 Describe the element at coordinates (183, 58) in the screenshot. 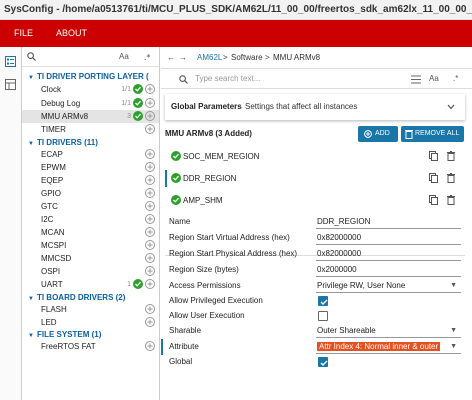

I see `forward-arrow-icon: →` at that location.